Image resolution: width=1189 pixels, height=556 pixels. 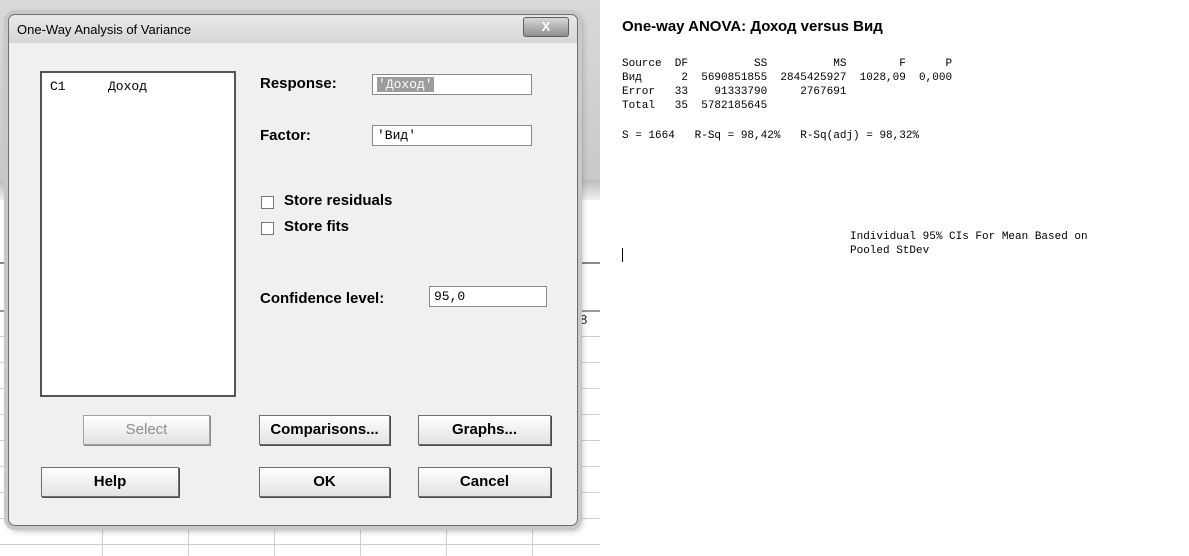 What do you see at coordinates (450, 296) in the screenshot?
I see `confidence-level-value: 95,0` at bounding box center [450, 296].